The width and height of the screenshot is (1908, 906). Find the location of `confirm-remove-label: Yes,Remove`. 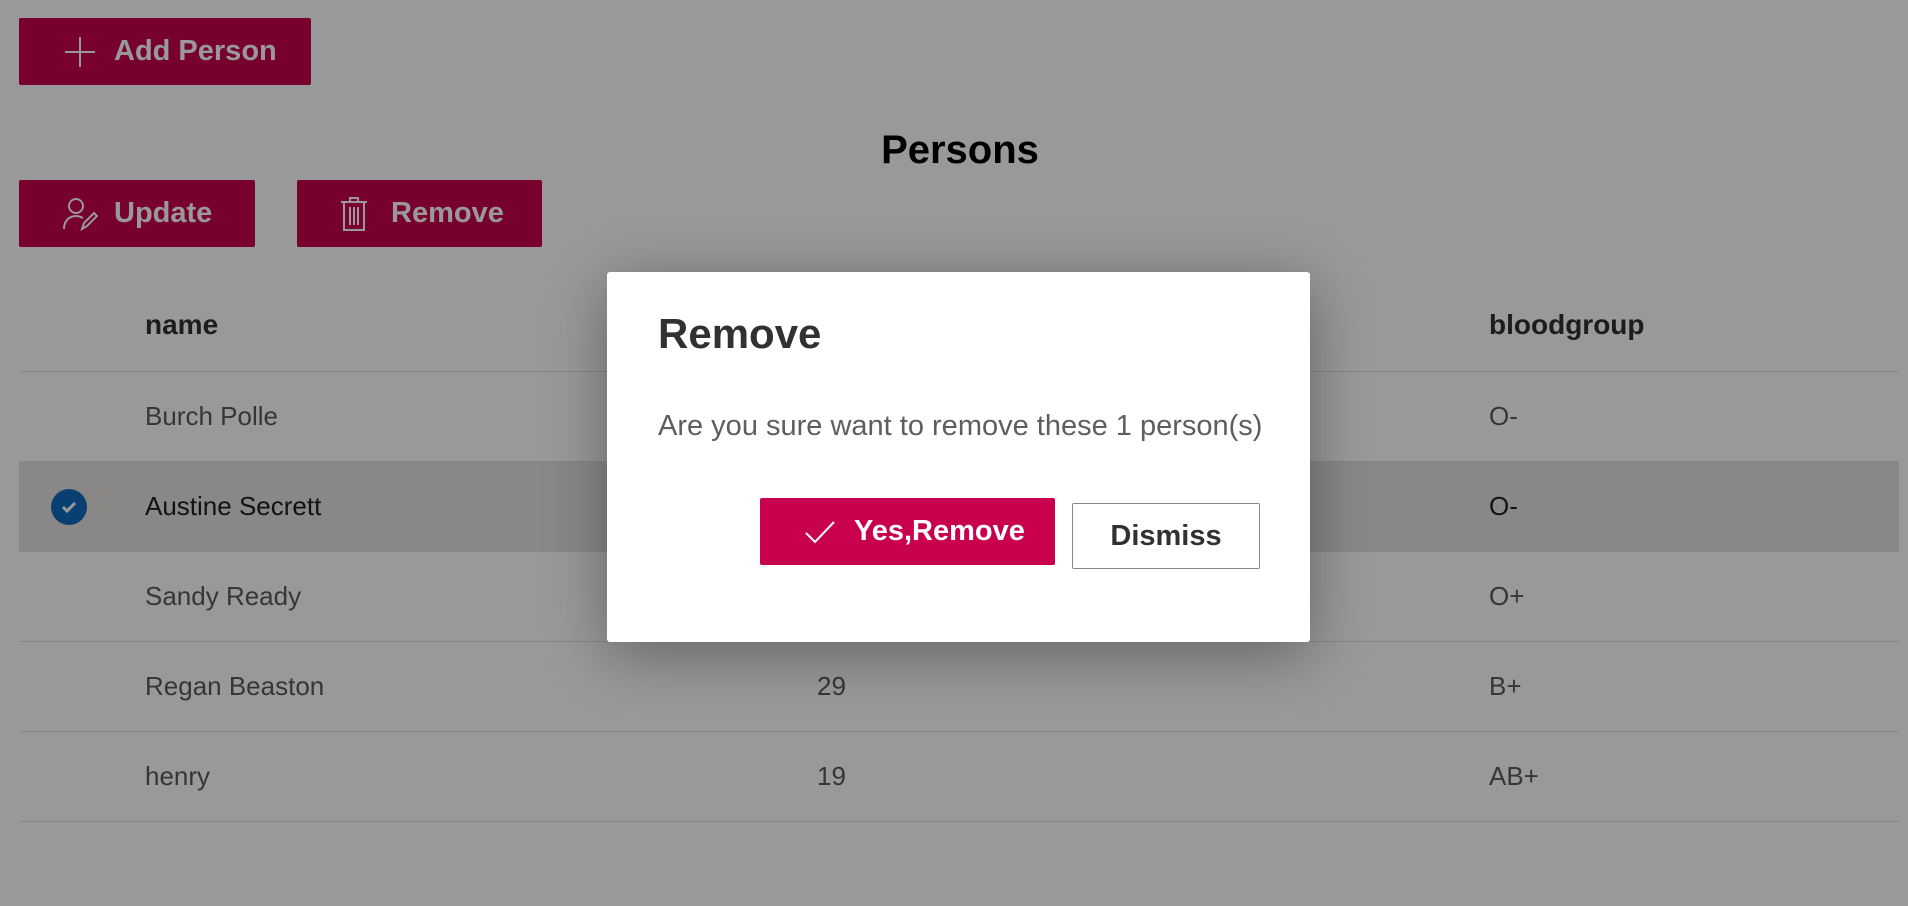

confirm-remove-label: Yes,Remove is located at coordinates (939, 531).